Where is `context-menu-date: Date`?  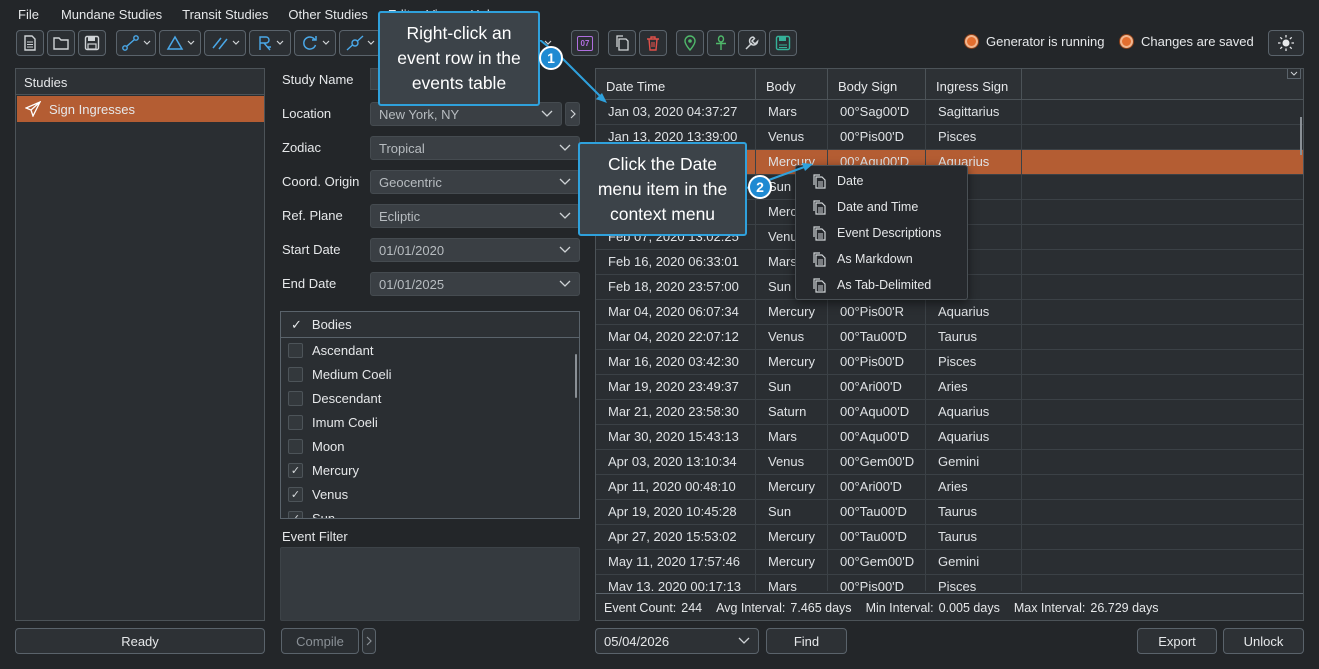 context-menu-date: Date is located at coordinates (881, 181).